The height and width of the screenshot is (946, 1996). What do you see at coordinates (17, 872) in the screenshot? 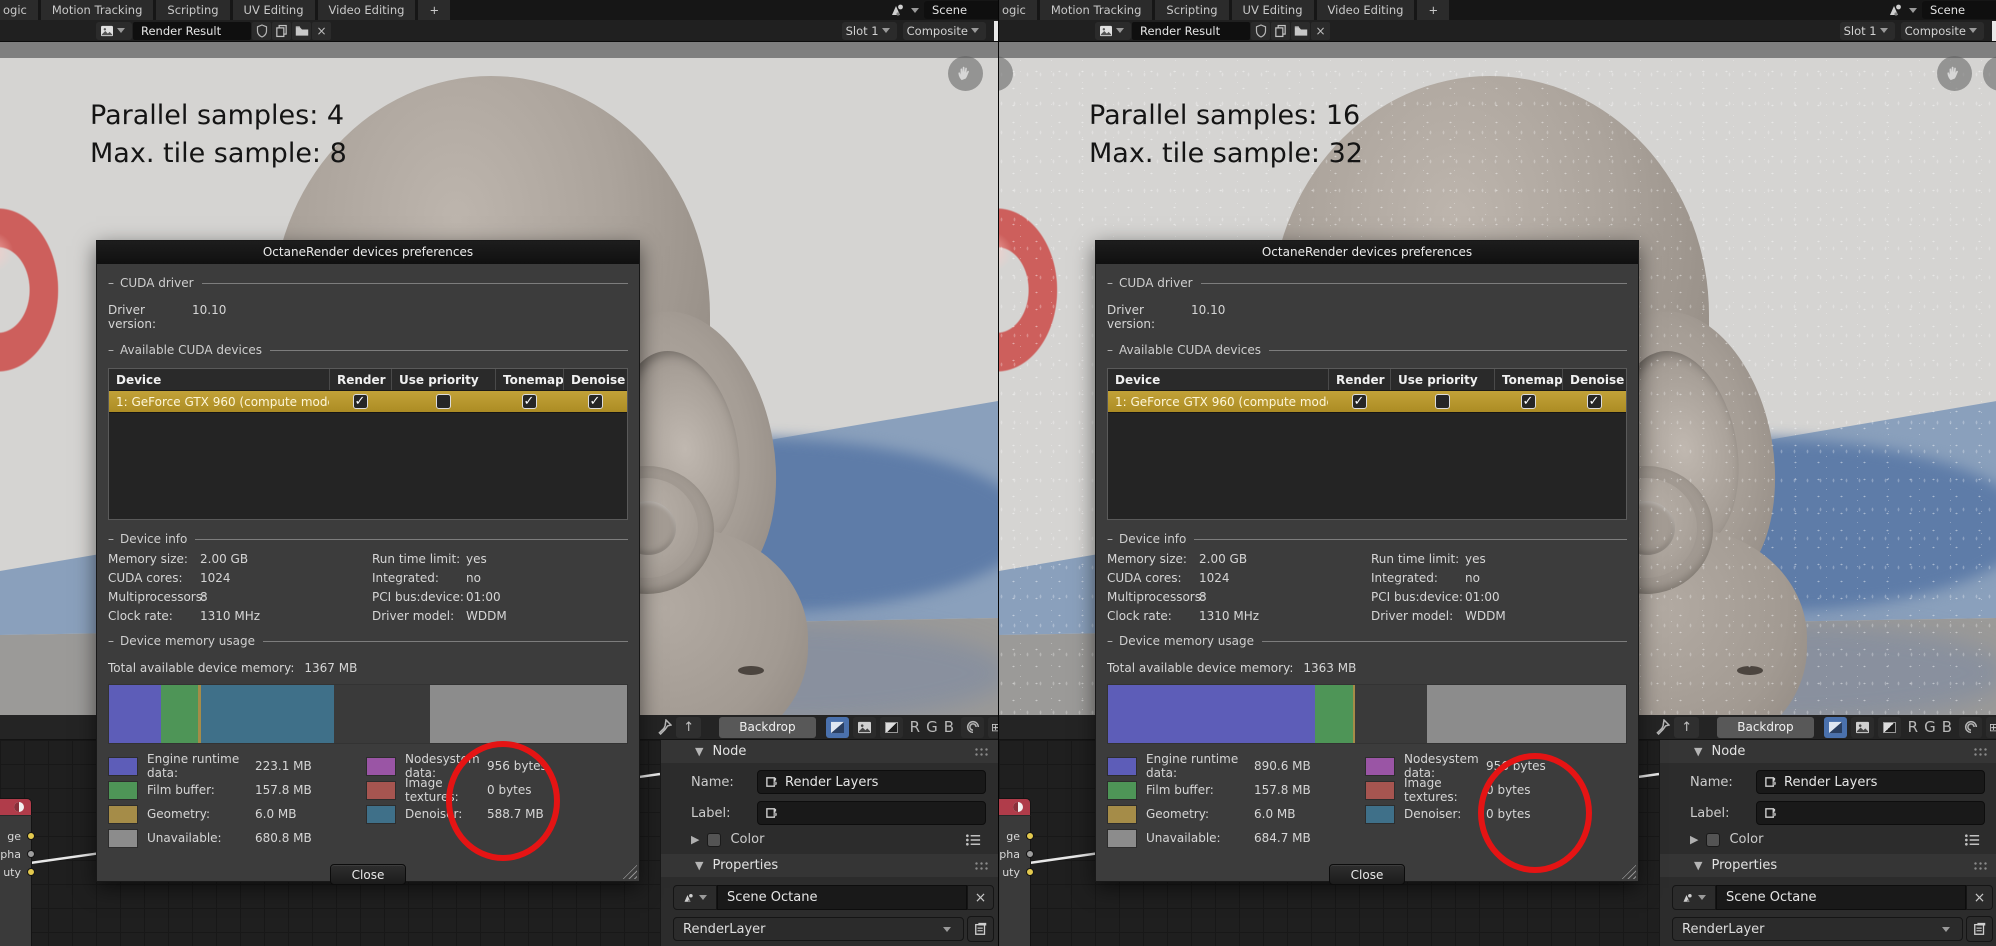
I see `render-layers-node: ge pha uty` at bounding box center [17, 872].